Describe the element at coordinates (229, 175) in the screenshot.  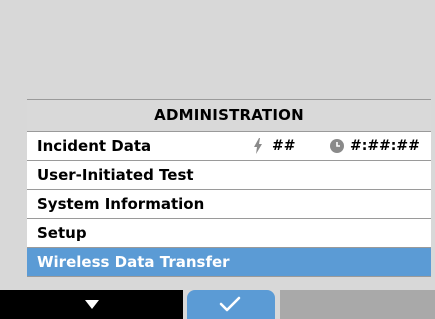
I see `menu-item-user-initiated-test: User-Initiated Test` at that location.